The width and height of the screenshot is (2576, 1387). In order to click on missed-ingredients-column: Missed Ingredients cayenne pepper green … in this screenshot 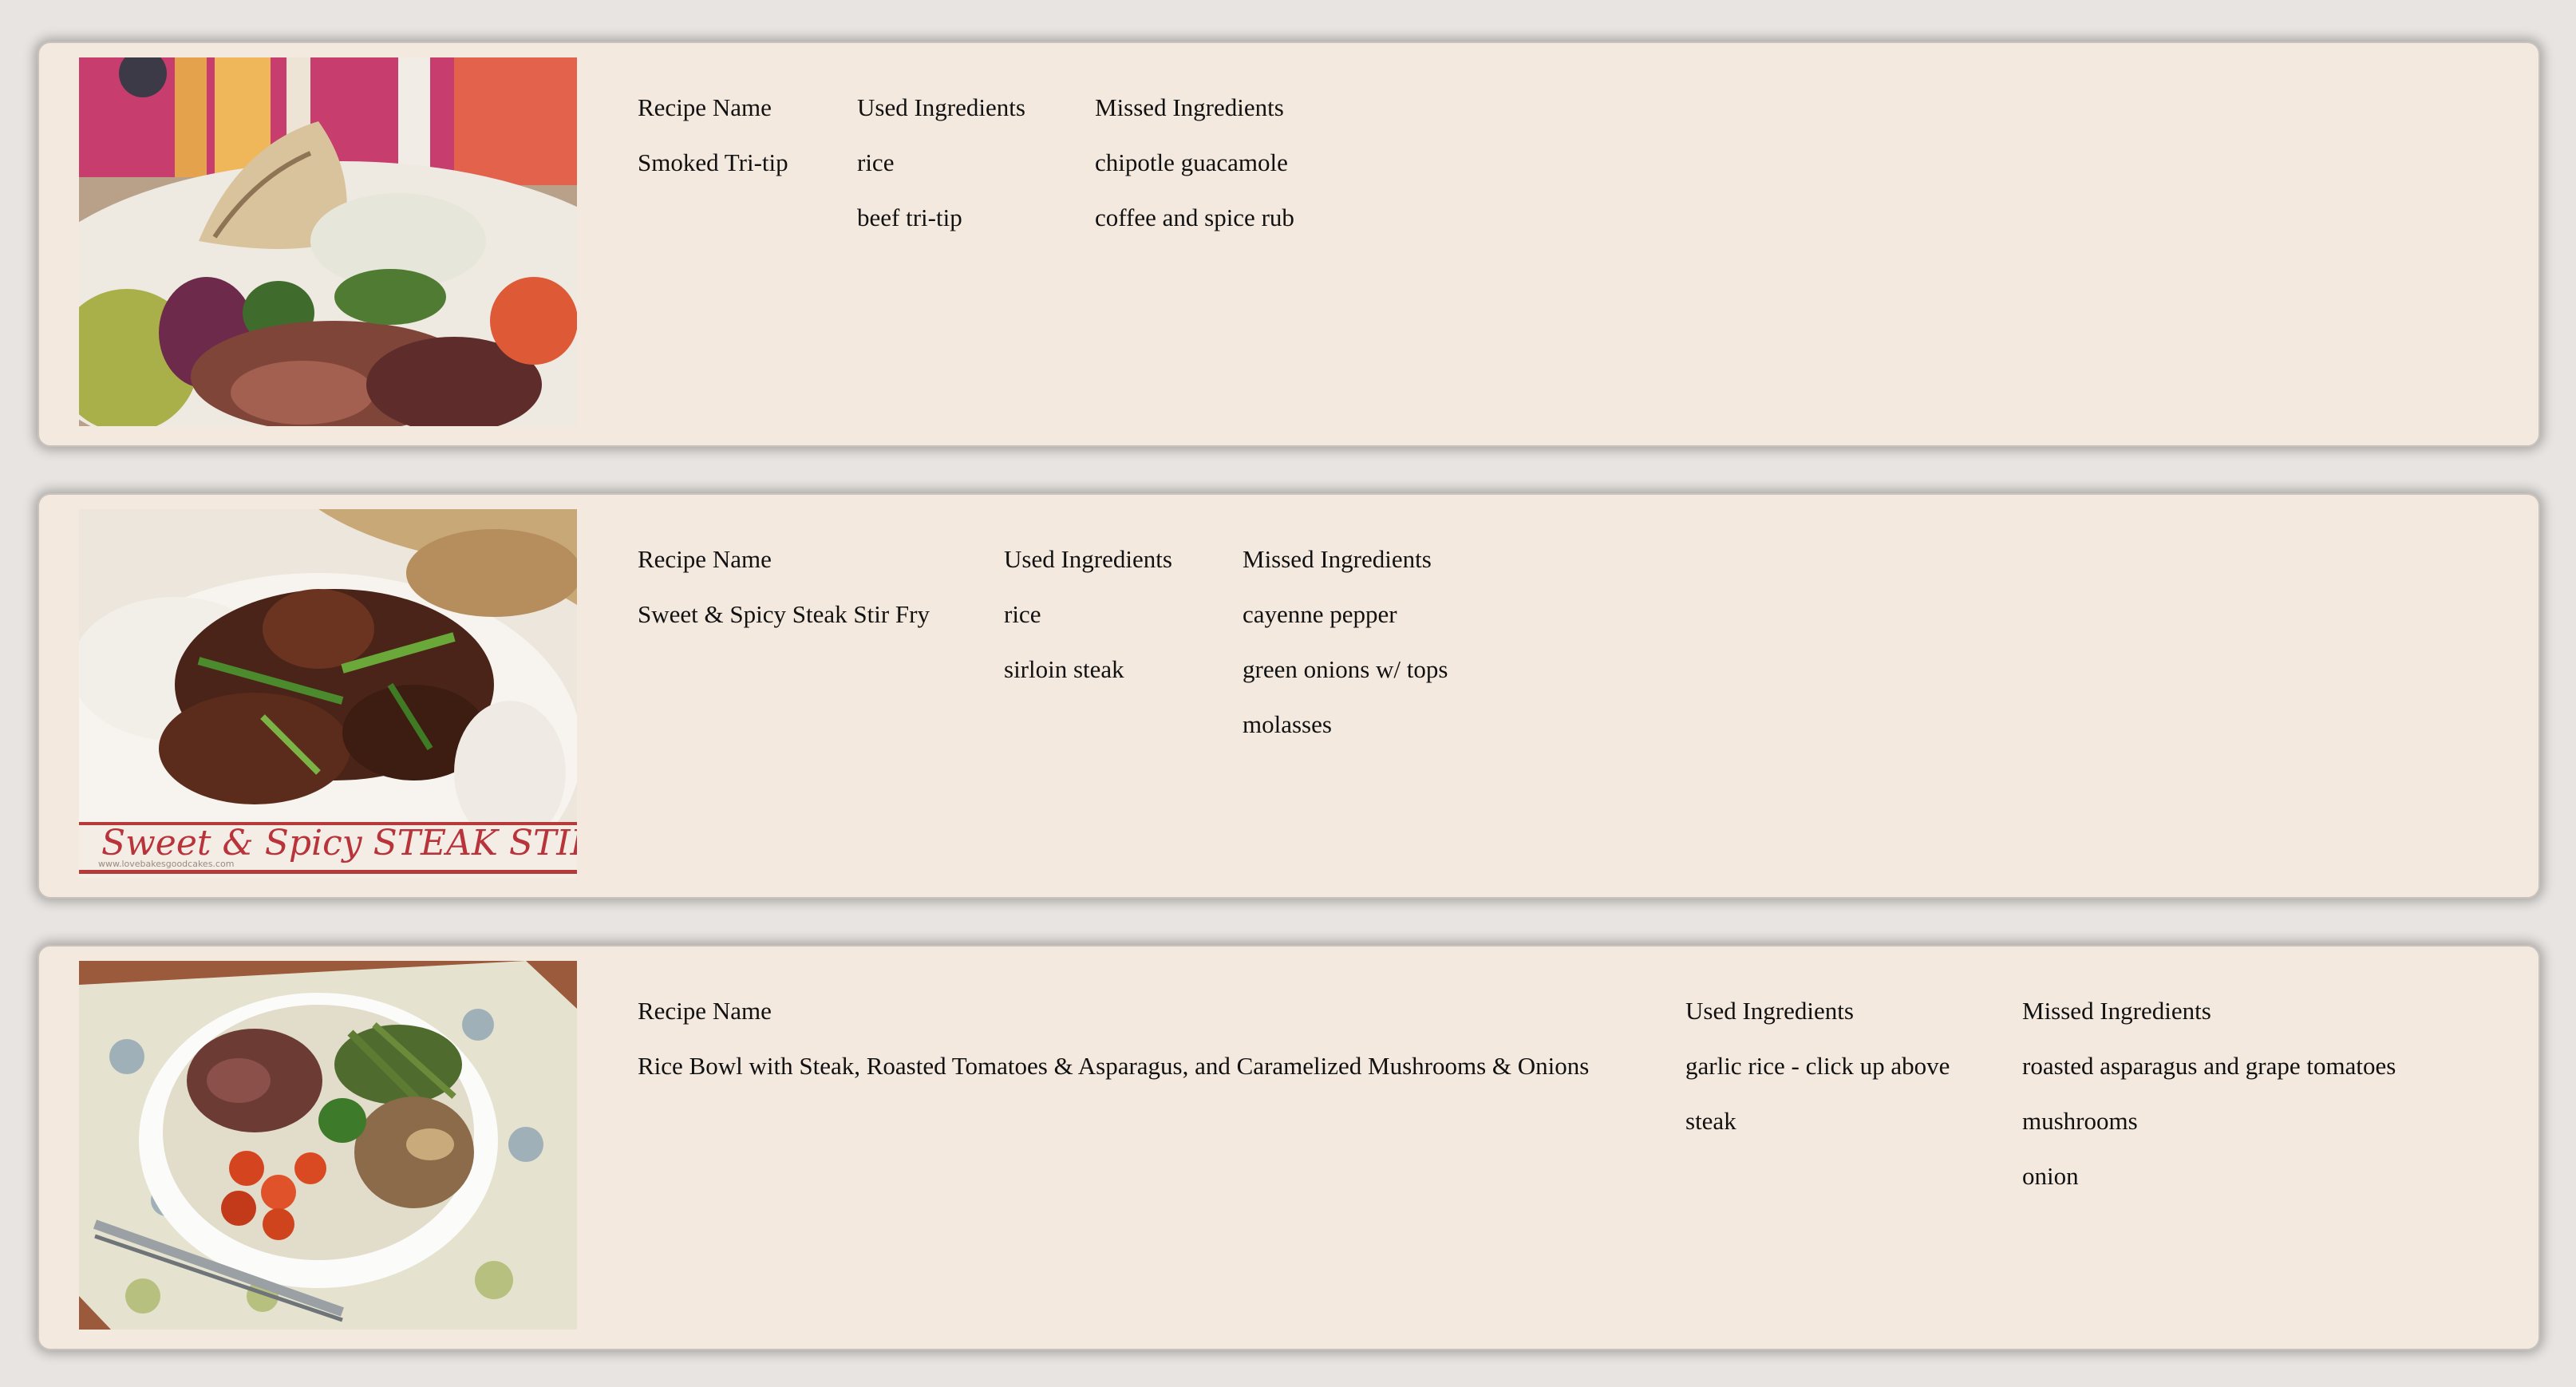, I will do `click(1345, 641)`.